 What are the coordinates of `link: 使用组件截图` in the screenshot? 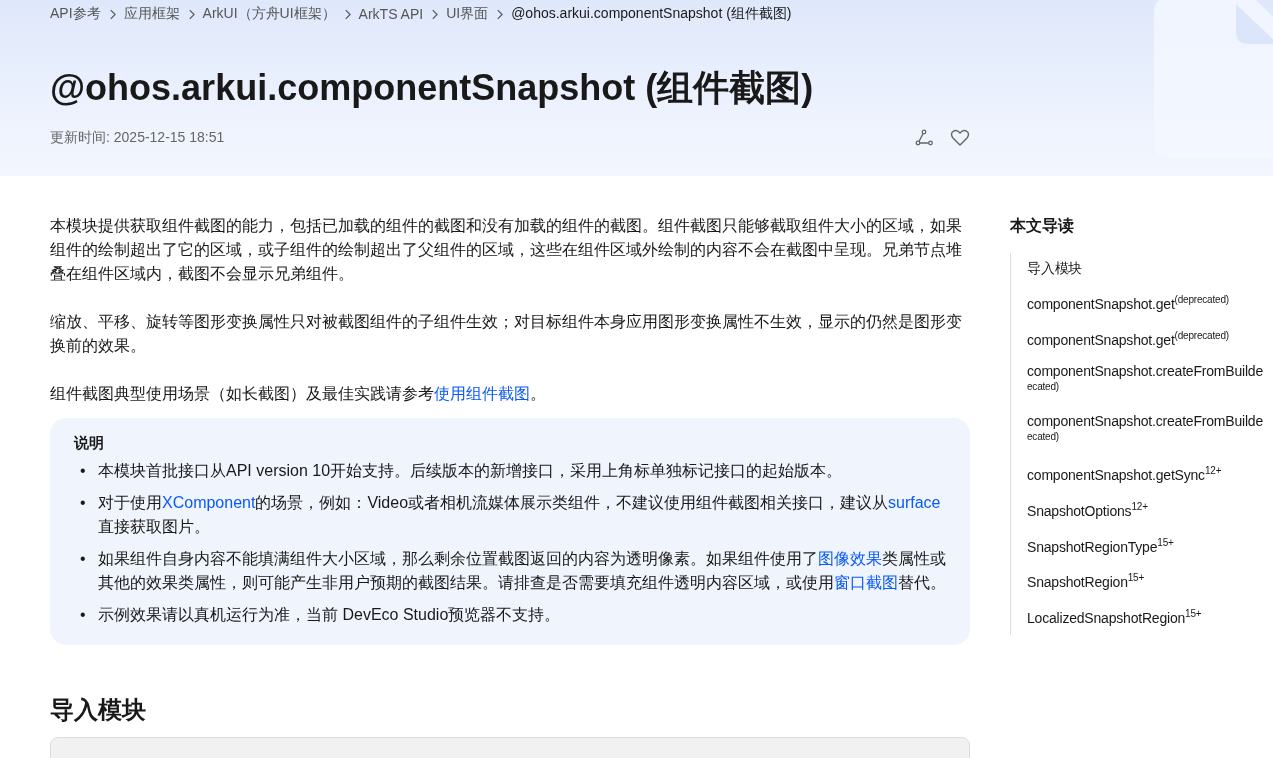 It's located at (482, 393).